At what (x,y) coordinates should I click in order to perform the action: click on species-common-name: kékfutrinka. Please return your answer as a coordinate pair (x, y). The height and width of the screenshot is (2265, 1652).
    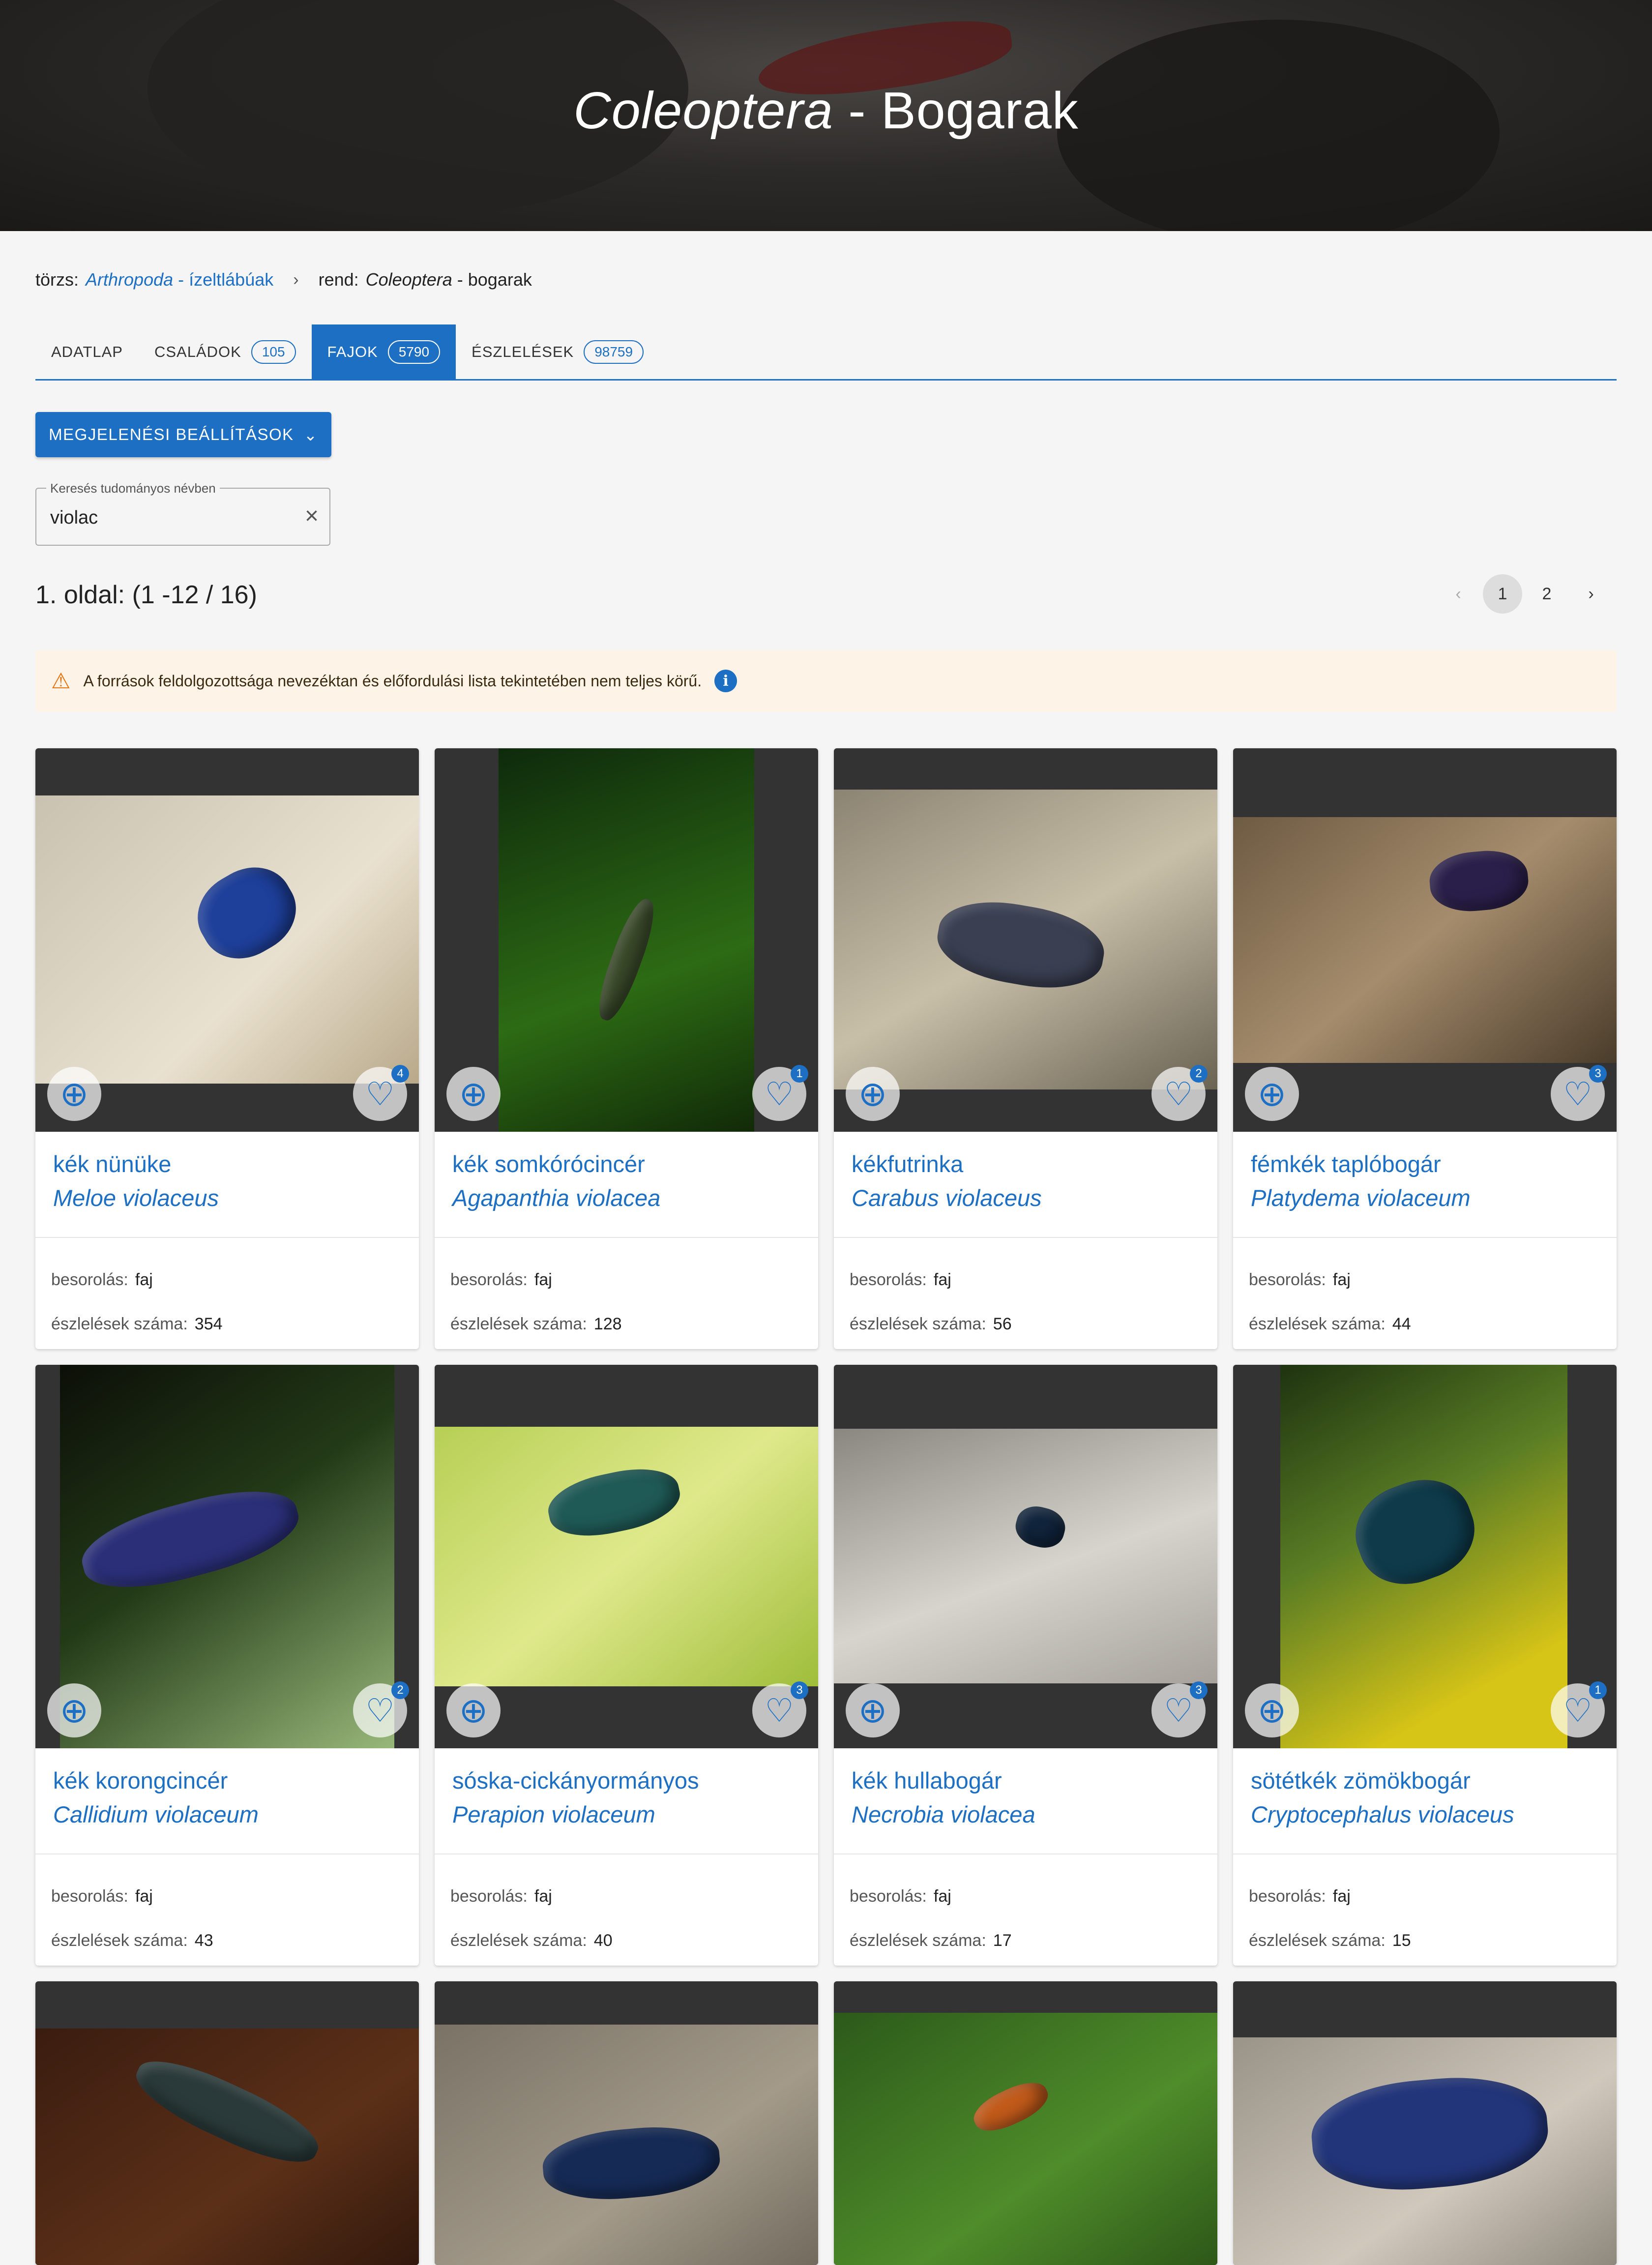
    Looking at the image, I should click on (1026, 1163).